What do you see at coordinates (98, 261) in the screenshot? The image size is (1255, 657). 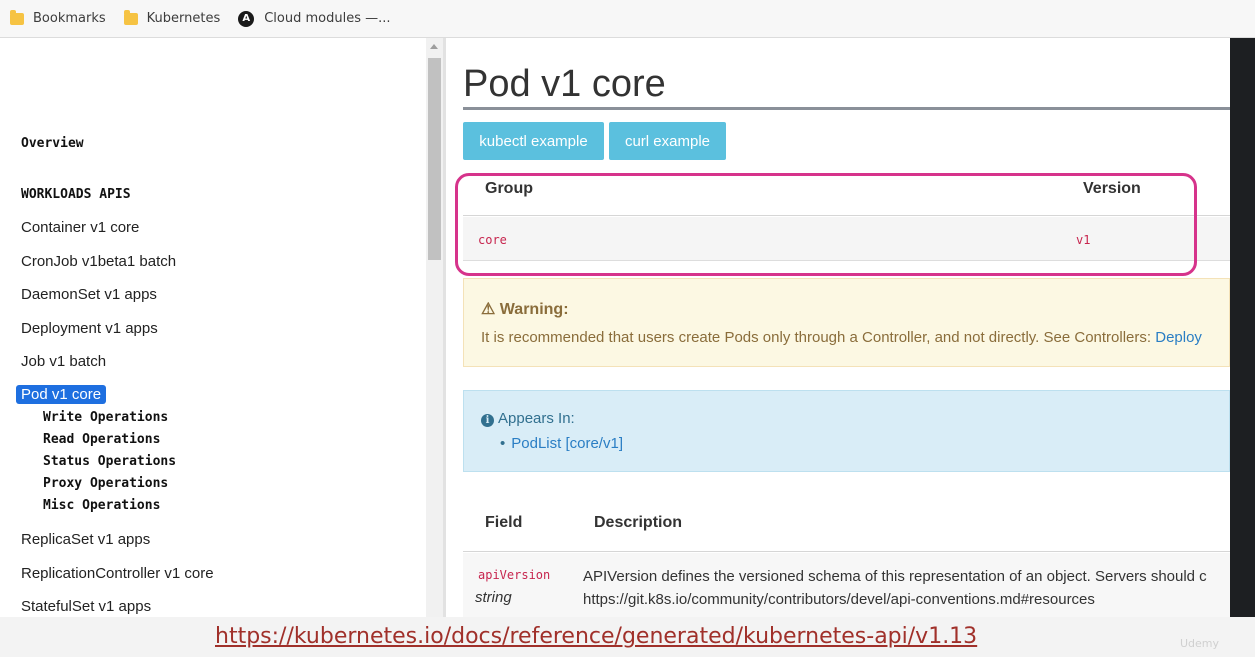 I see `sidebar-item-cronjob: CronJob v1beta1 batch` at bounding box center [98, 261].